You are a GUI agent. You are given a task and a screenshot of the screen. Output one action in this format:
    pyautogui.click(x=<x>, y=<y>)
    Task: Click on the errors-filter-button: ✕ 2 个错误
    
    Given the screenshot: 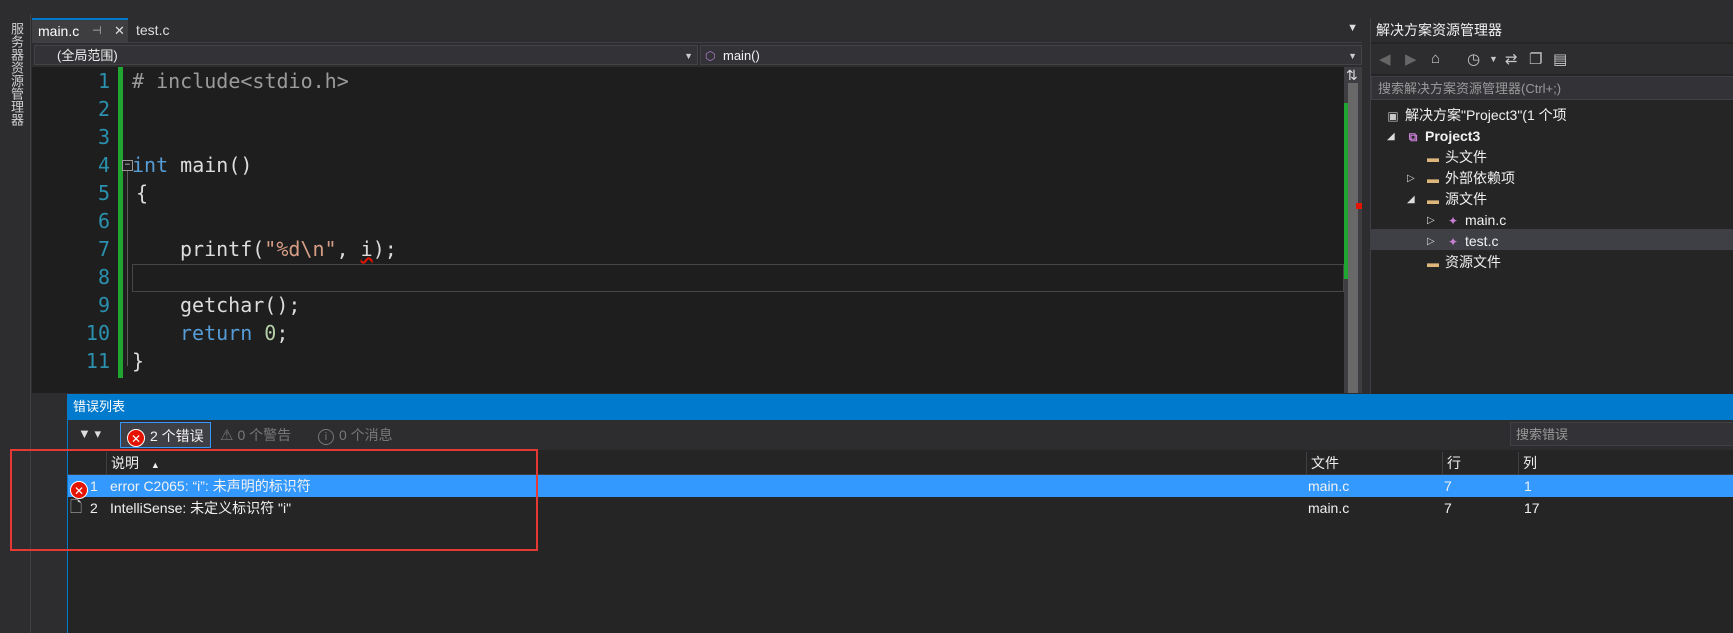 What is the action you would take?
    pyautogui.click(x=165, y=435)
    